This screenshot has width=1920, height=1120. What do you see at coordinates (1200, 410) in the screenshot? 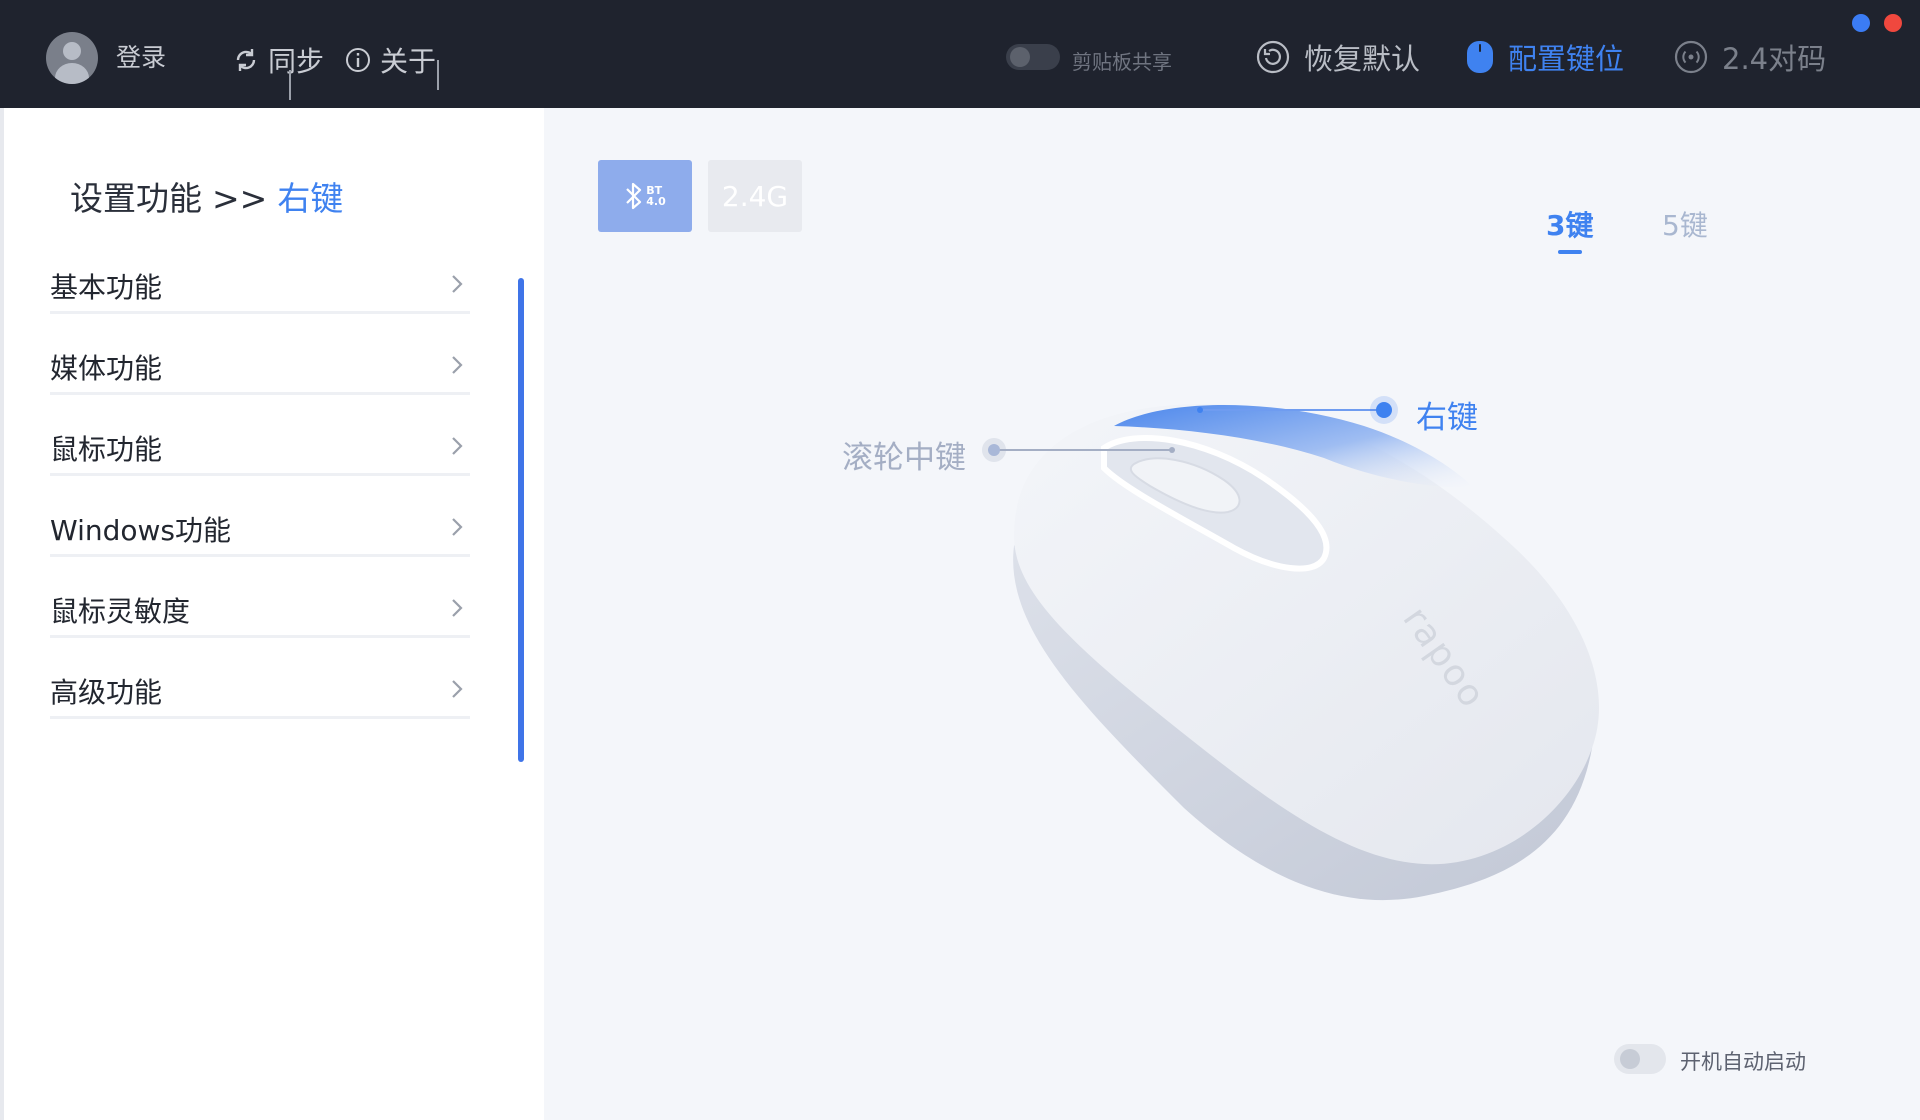
I see `right-button-callout-dot` at bounding box center [1200, 410].